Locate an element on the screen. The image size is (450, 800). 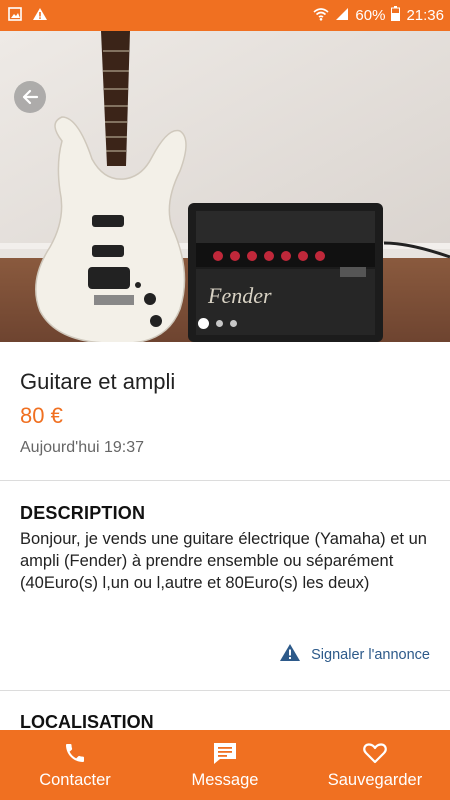
save-button: Sauvegarder is located at coordinates (375, 765).